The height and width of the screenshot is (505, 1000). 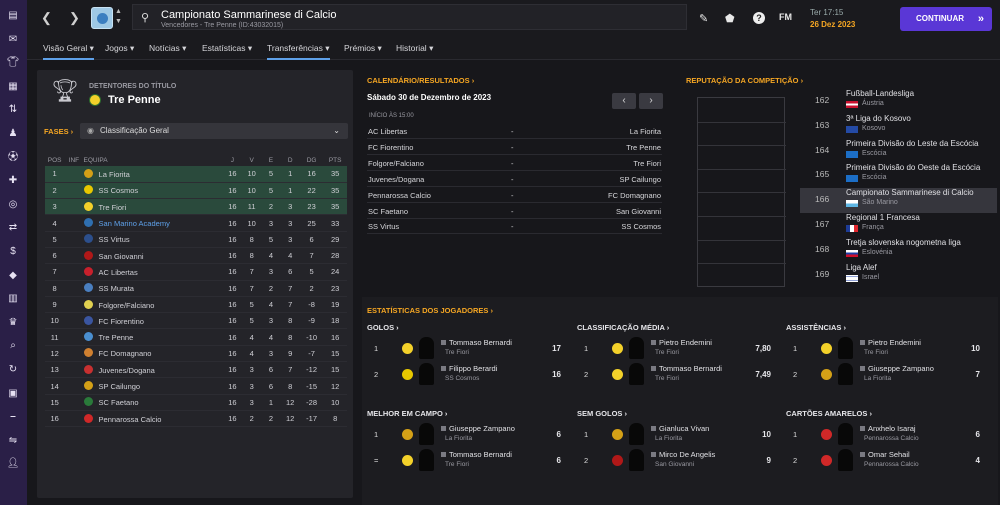 What do you see at coordinates (312, 160) in the screenshot?
I see `column-header: DG` at bounding box center [312, 160].